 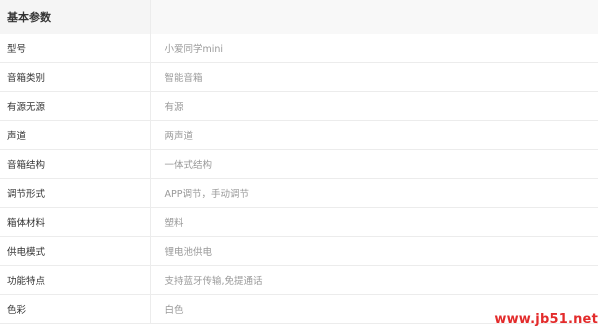 I want to click on spec-value: 小爱同学mini, so click(x=374, y=48).